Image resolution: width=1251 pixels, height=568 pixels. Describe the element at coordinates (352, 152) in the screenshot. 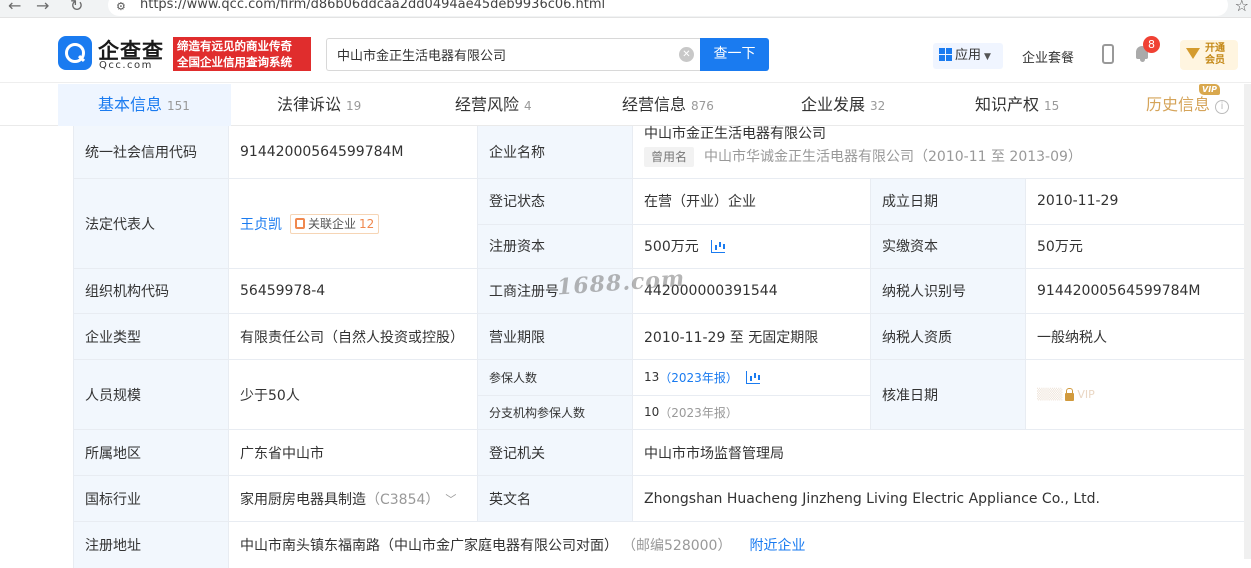

I see `credit-code-value: 91442000564599784M` at that location.